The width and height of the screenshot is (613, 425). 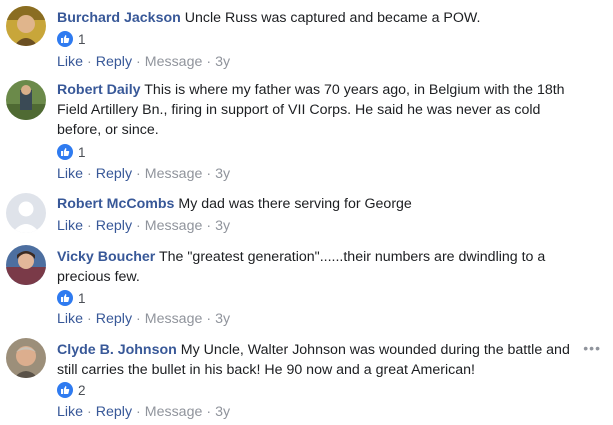 What do you see at coordinates (117, 350) in the screenshot?
I see `comment-author: Clyde B. Johnson` at bounding box center [117, 350].